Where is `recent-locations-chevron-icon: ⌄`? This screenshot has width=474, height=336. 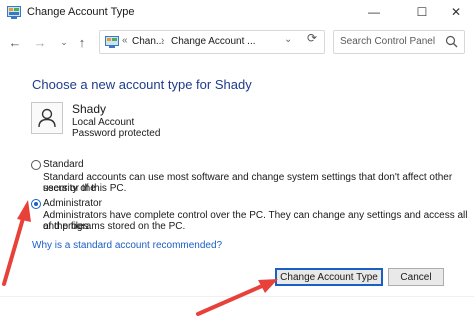
recent-locations-chevron-icon: ⌄ is located at coordinates (64, 42).